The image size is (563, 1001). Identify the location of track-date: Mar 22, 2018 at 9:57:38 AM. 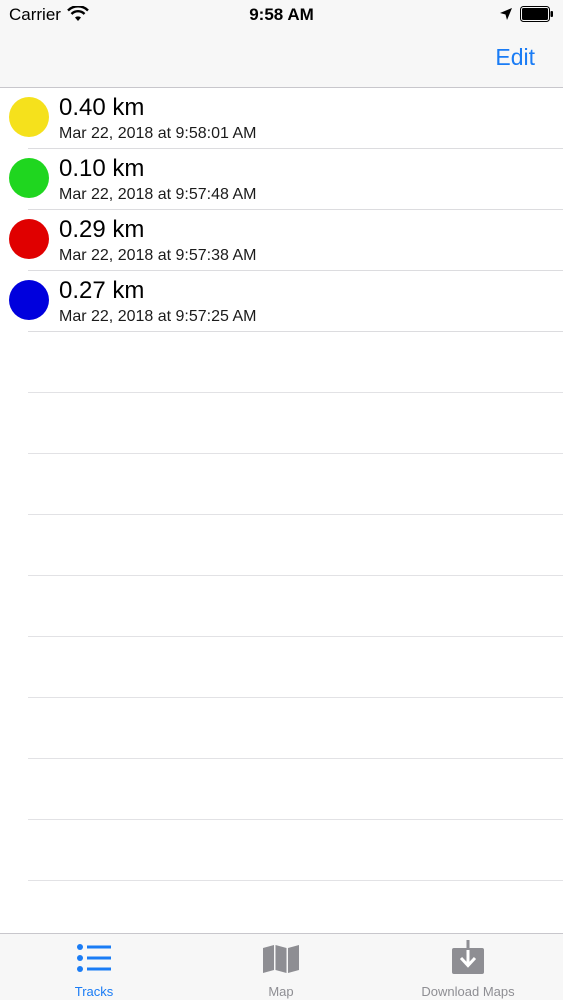
(158, 255).